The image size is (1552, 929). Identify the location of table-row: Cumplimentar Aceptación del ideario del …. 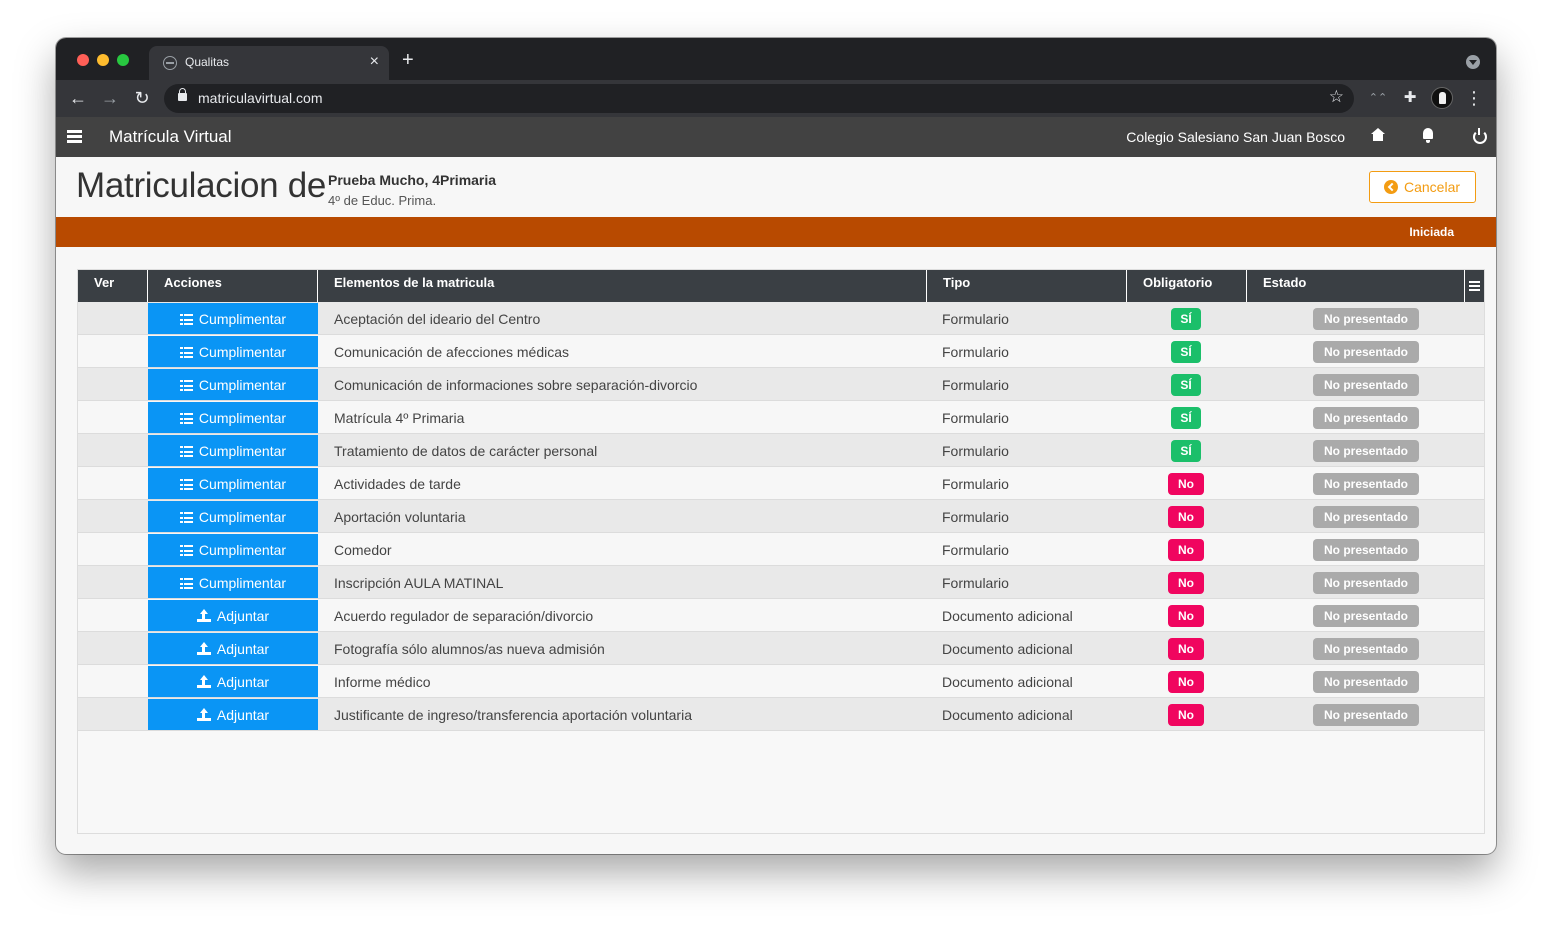
(781, 318).